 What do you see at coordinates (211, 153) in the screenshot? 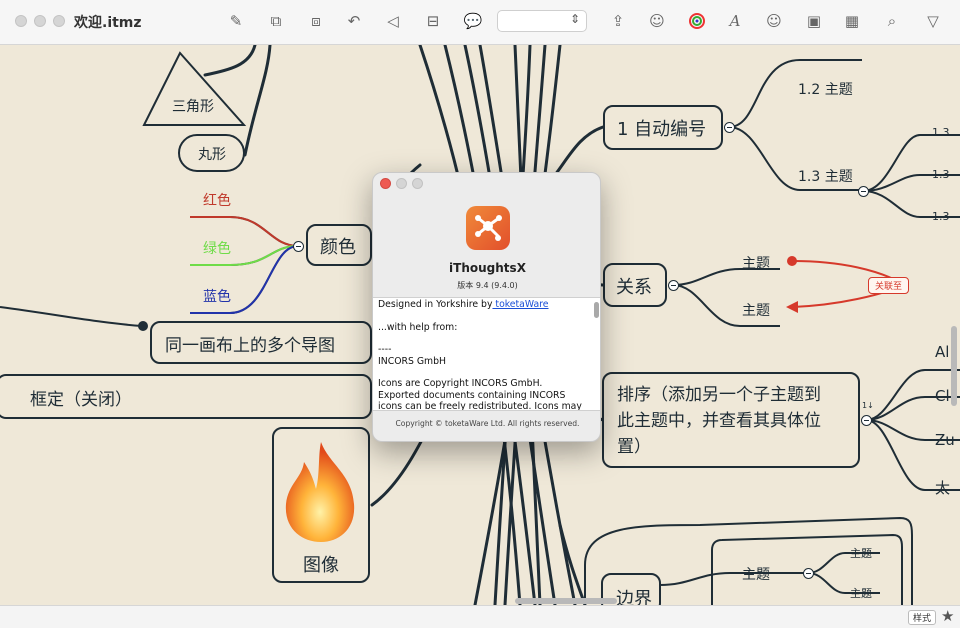
I see `pill-node: 丸形` at bounding box center [211, 153].